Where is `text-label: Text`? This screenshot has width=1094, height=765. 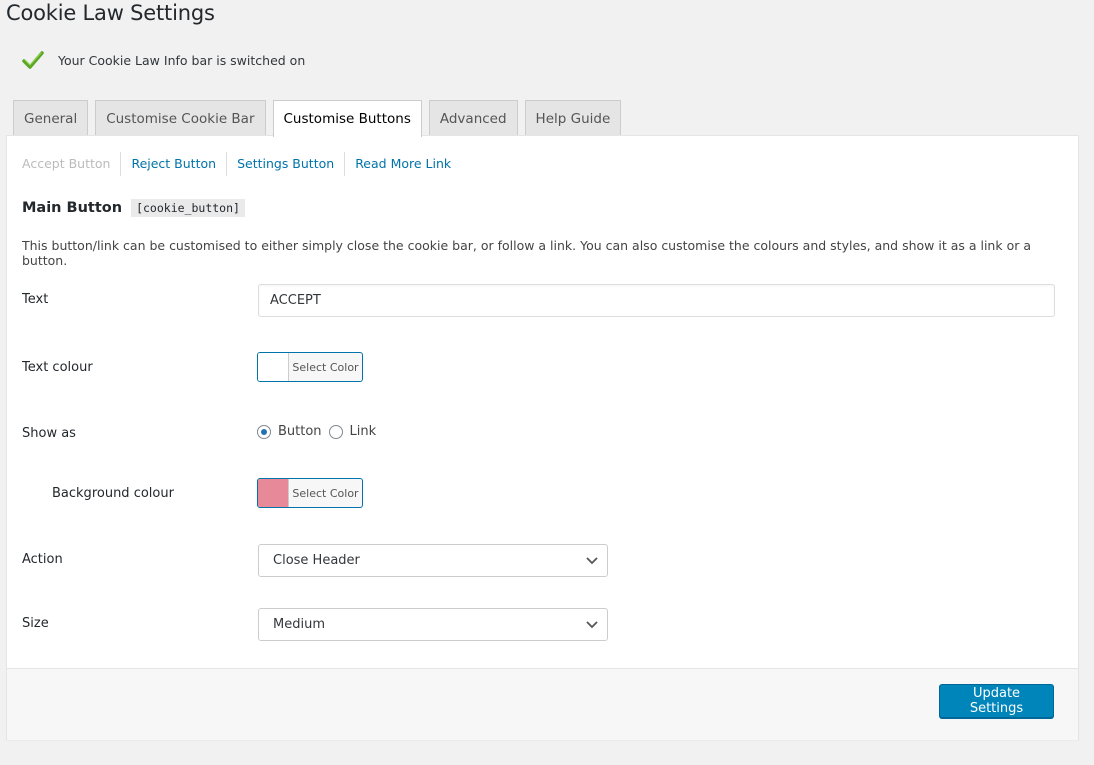 text-label: Text is located at coordinates (35, 299).